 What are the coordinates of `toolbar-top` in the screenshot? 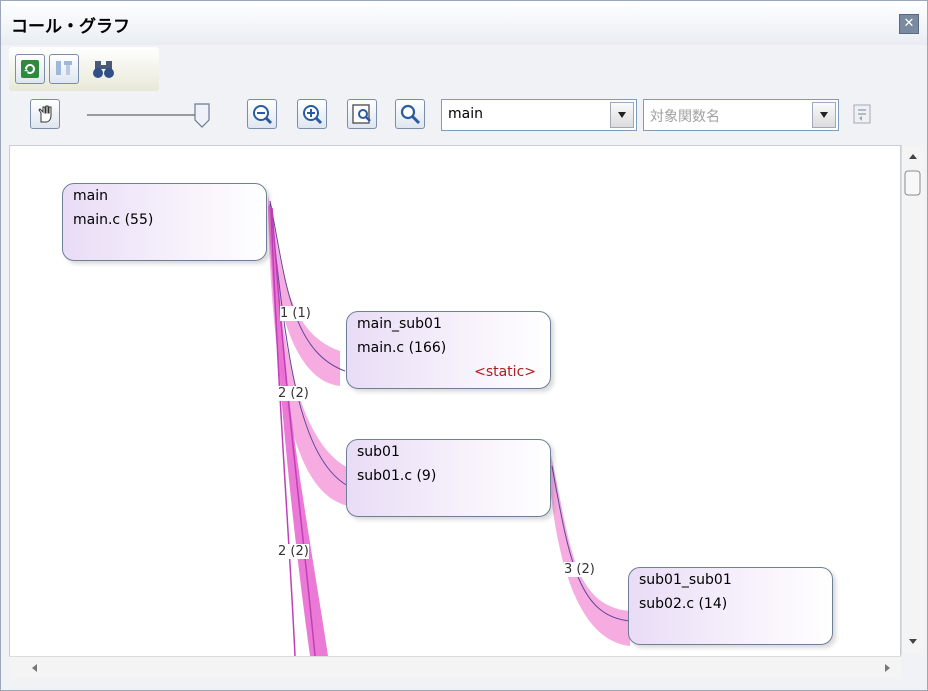 It's located at (84, 69).